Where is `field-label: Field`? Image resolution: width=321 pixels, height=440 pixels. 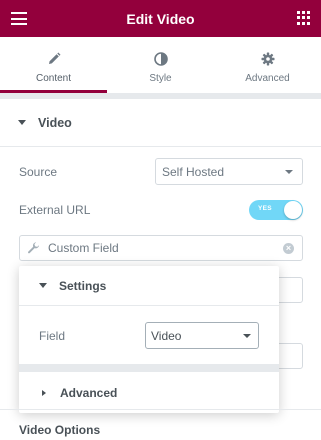
field-label: Field is located at coordinates (52, 335).